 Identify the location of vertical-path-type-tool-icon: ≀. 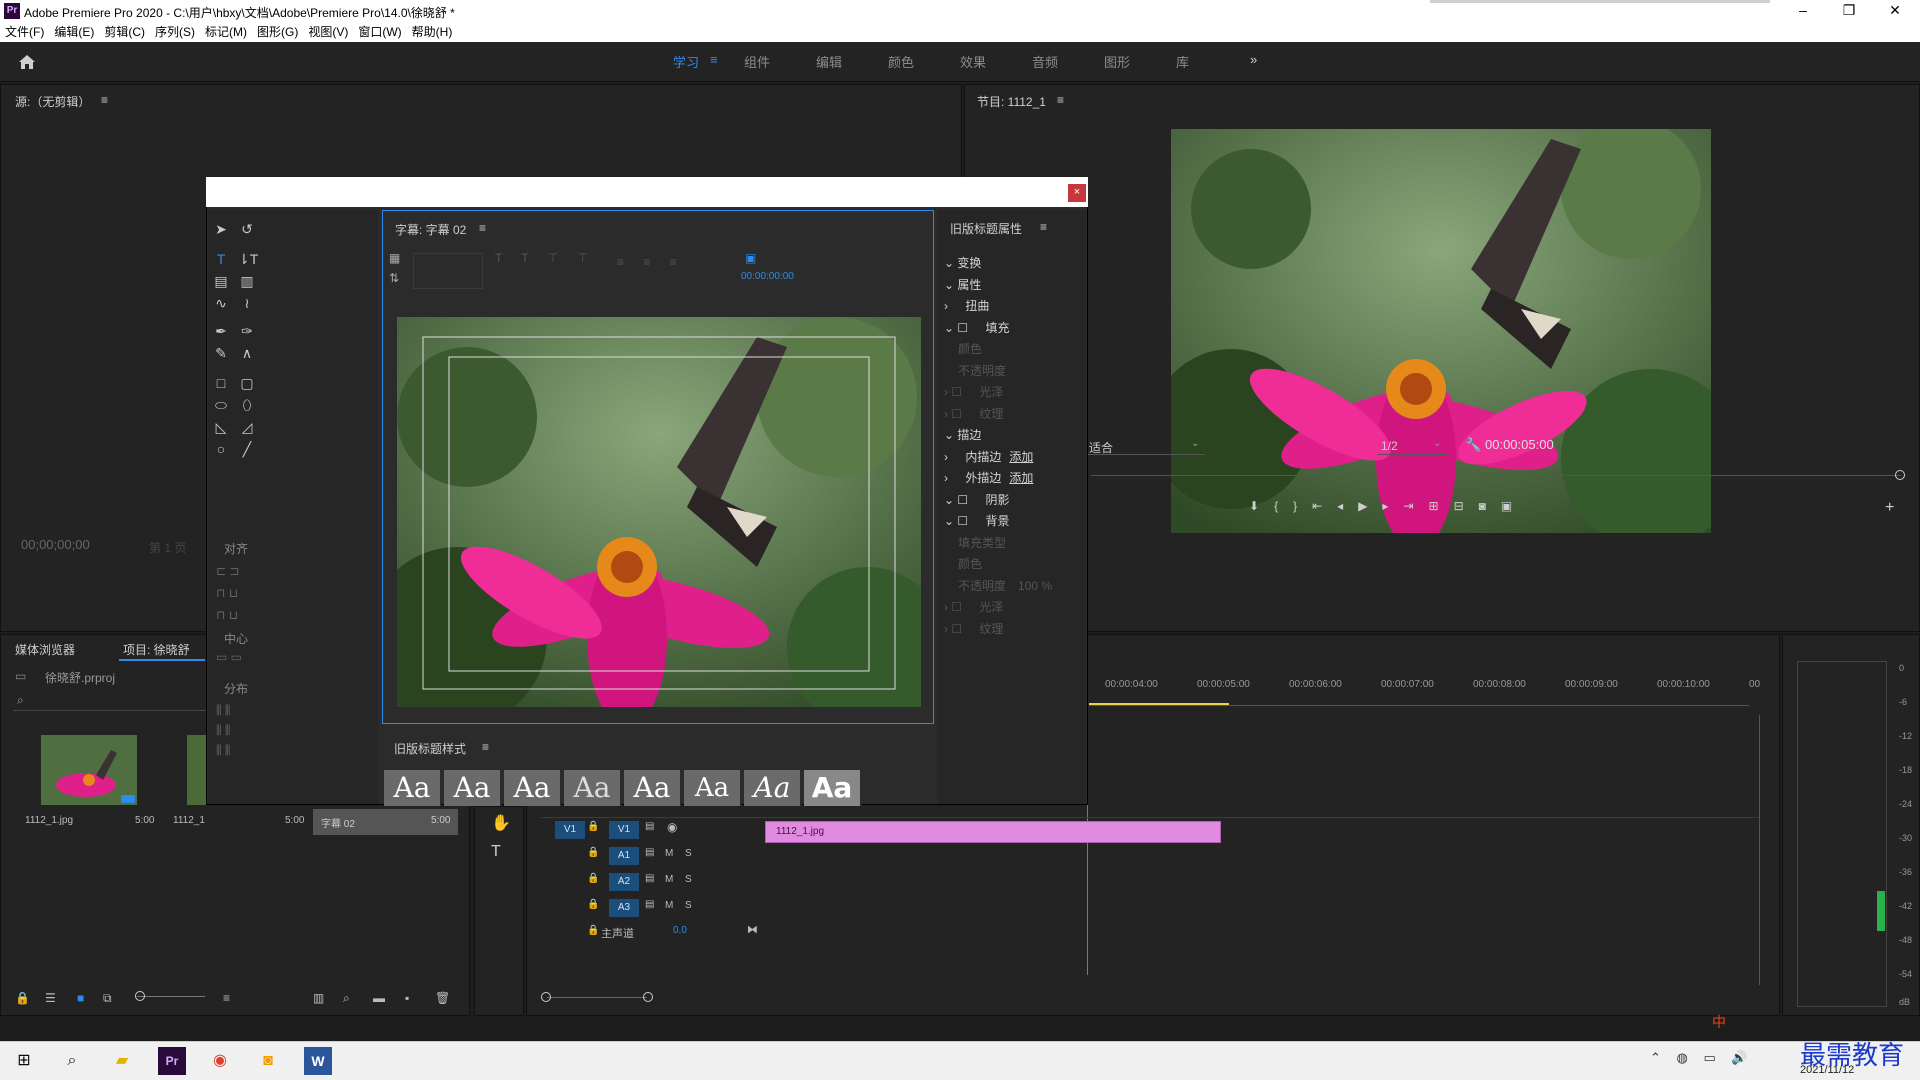
(247, 303).